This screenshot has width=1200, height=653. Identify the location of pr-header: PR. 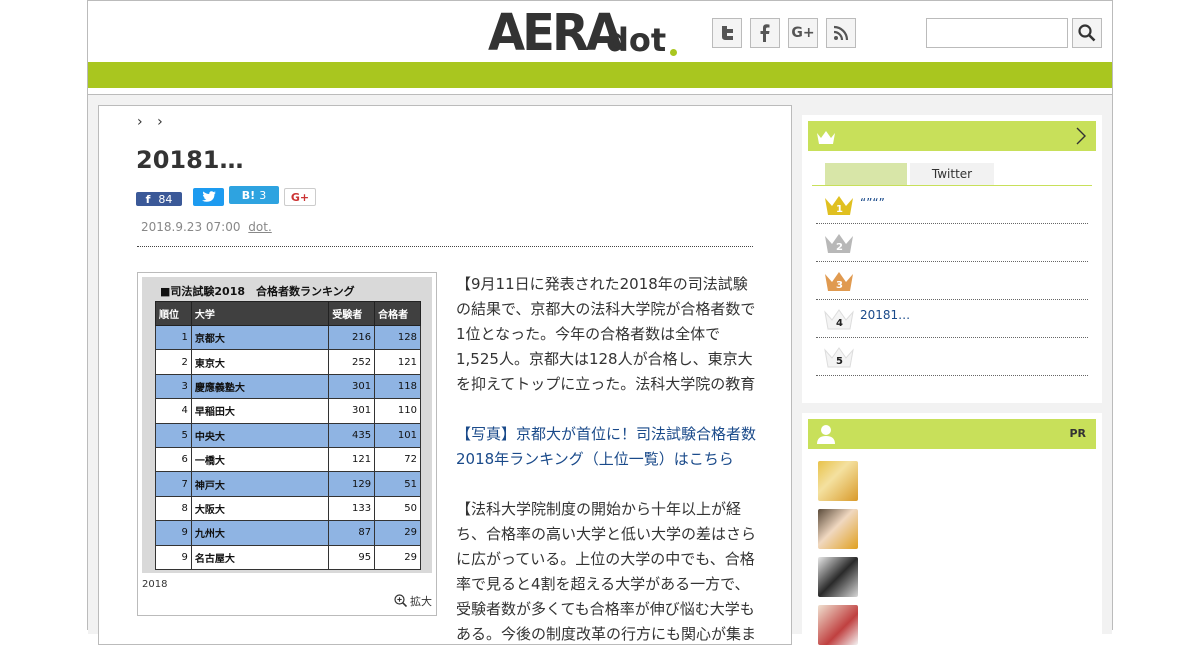
(952, 434).